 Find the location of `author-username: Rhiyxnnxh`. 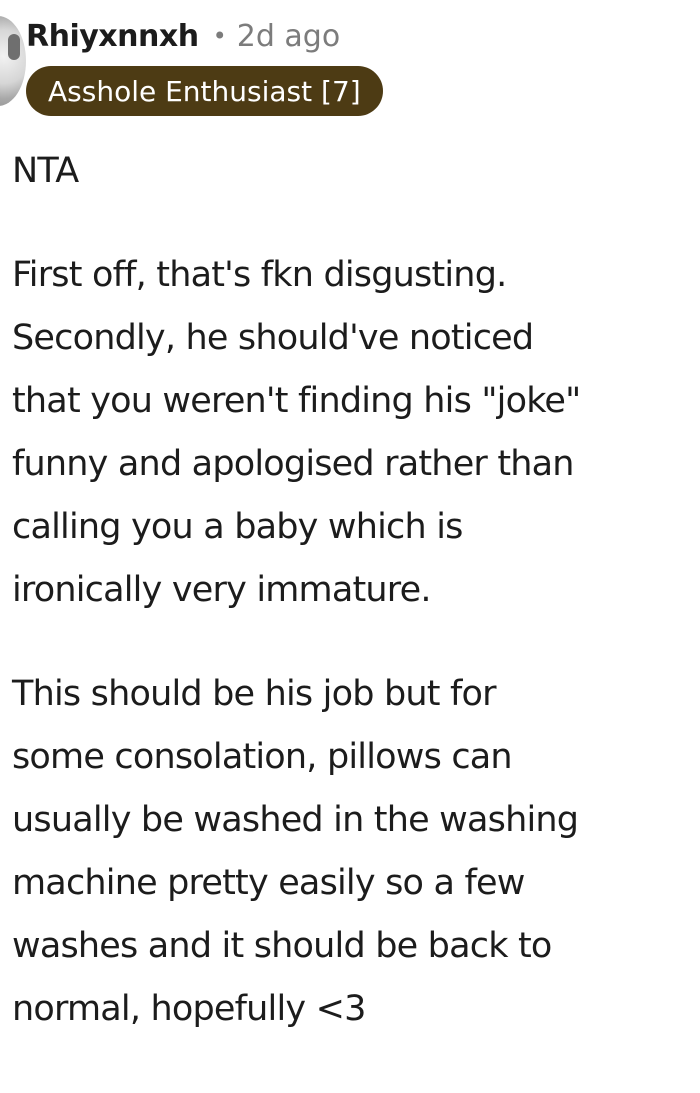

author-username: Rhiyxnnxh is located at coordinates (112, 36).